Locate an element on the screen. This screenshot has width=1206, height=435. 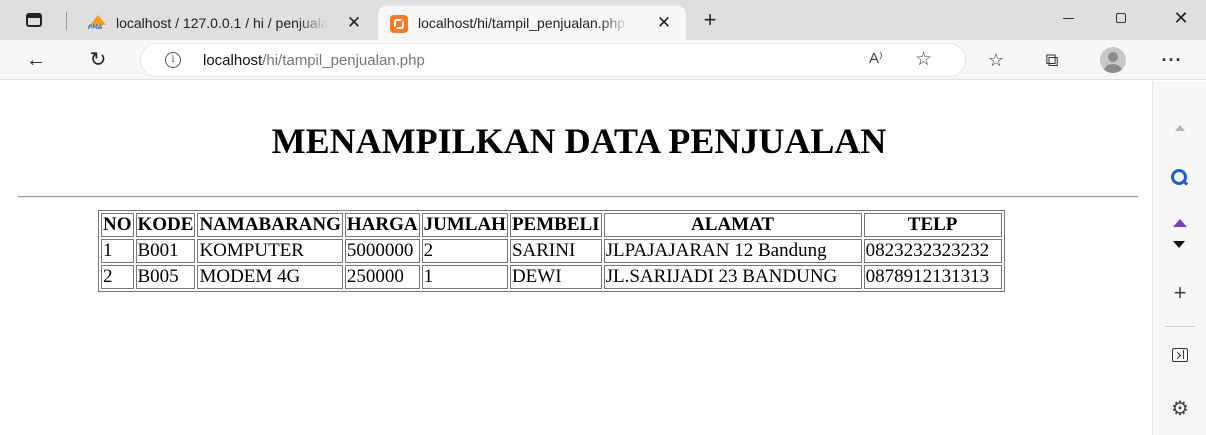
sidebar-divider is located at coordinates (1180, 326).